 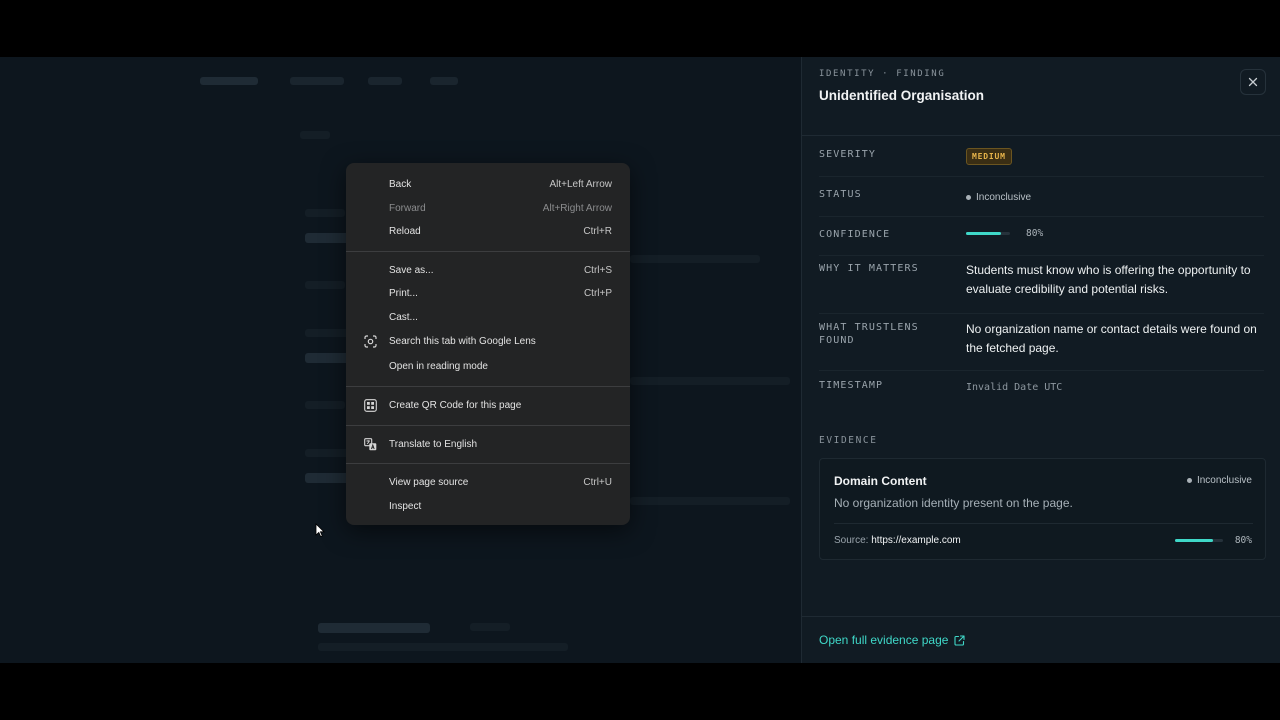 What do you see at coordinates (1243, 540) in the screenshot?
I see `evidence-confidence-value: 80%` at bounding box center [1243, 540].